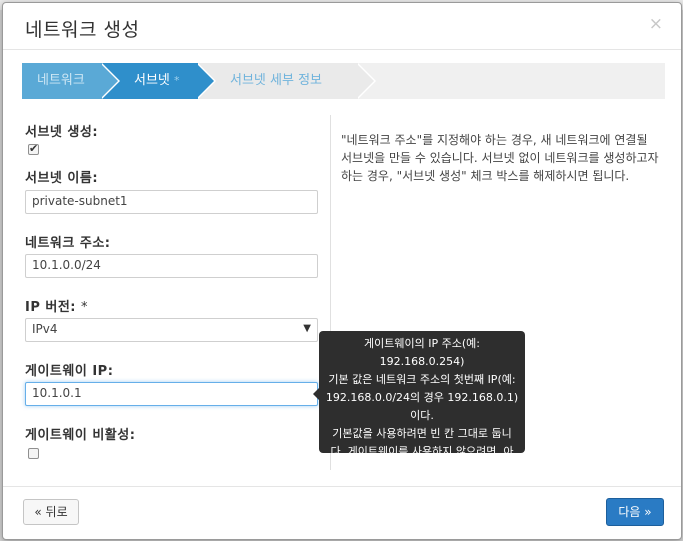 This screenshot has height=541, width=683. I want to click on tooltip-line: 게이트웨이의 IP 주소(예: 192.168.0.254), so click(422, 352).